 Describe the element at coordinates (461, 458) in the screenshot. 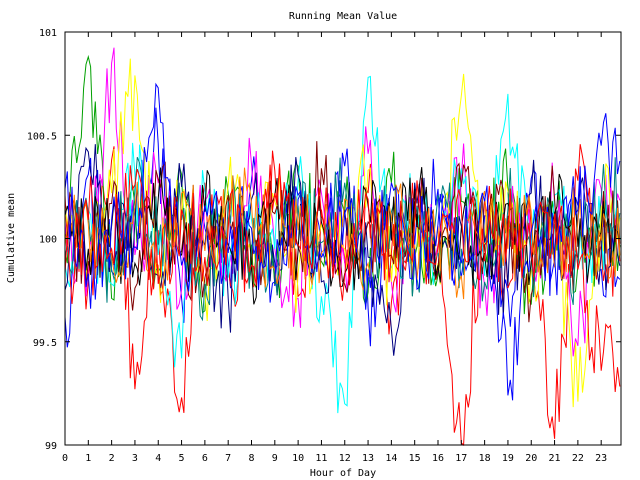

I see `x-tick-label: 17` at that location.